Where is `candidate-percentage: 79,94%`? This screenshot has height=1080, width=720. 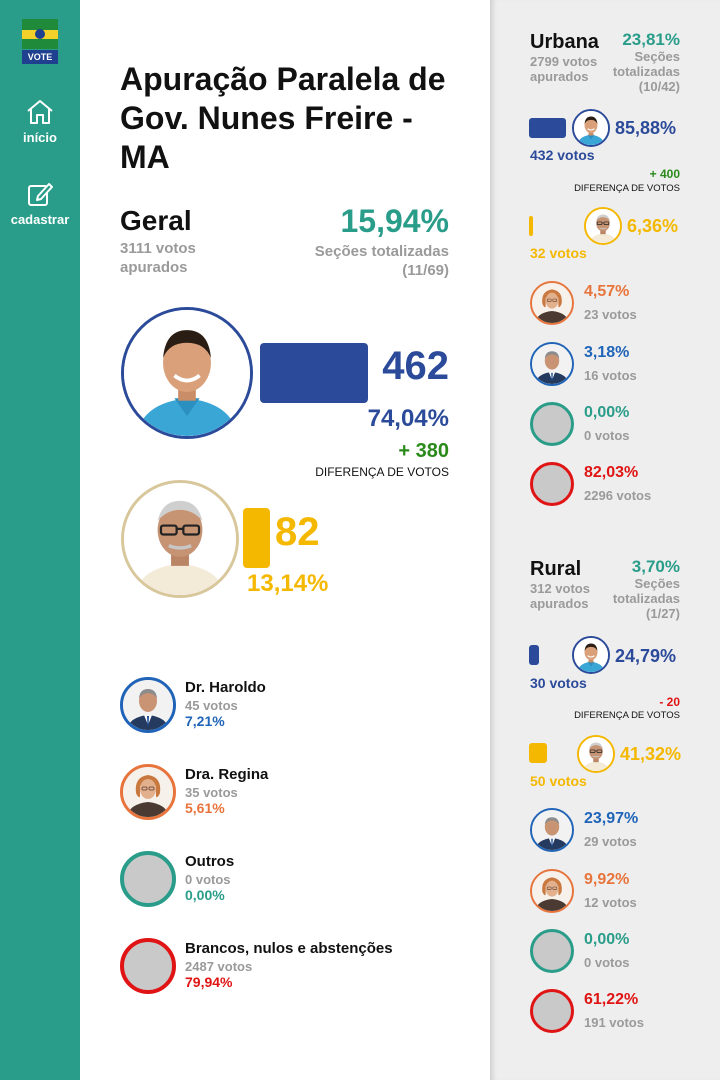 candidate-percentage: 79,94% is located at coordinates (209, 982).